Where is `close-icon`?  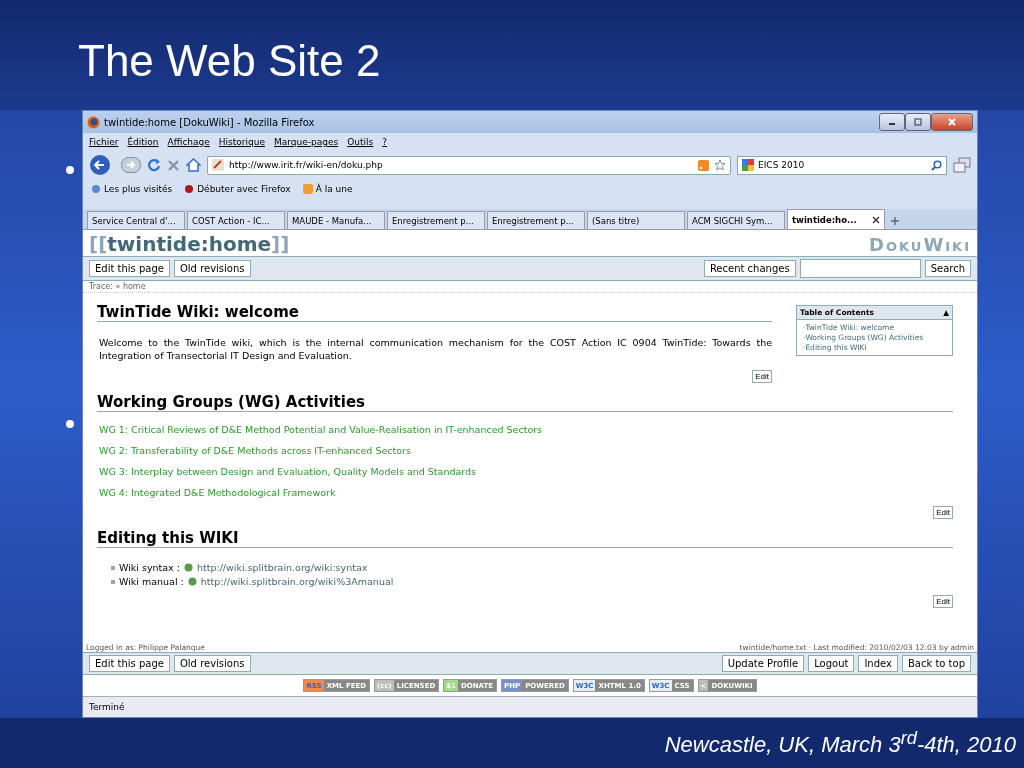
close-icon is located at coordinates (952, 122).